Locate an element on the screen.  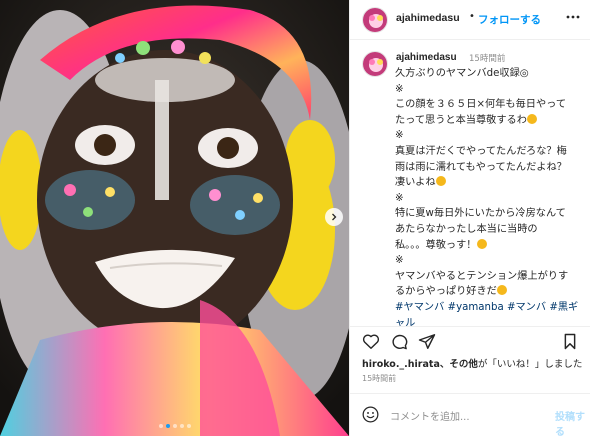
caption-avatar is located at coordinates (375, 64).